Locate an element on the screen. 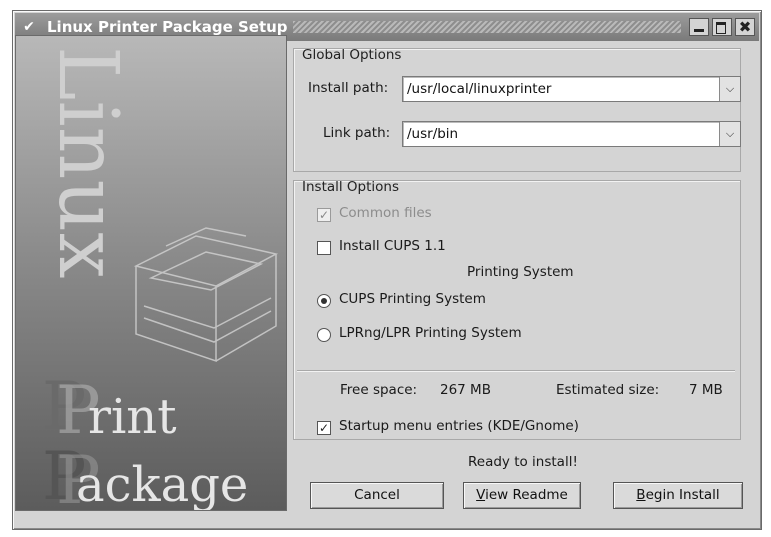 The width and height of the screenshot is (771, 537). install-path-value: /usr/local/linuxprinter is located at coordinates (479, 89).